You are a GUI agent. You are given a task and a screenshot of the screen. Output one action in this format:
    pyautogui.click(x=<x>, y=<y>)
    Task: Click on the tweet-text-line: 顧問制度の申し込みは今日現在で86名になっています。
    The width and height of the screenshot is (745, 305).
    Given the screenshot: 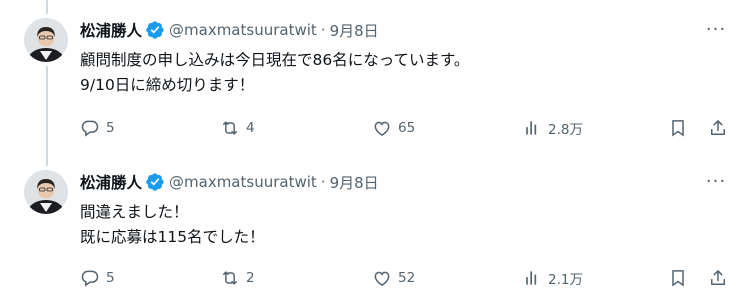 What is the action you would take?
    pyautogui.click(x=275, y=60)
    